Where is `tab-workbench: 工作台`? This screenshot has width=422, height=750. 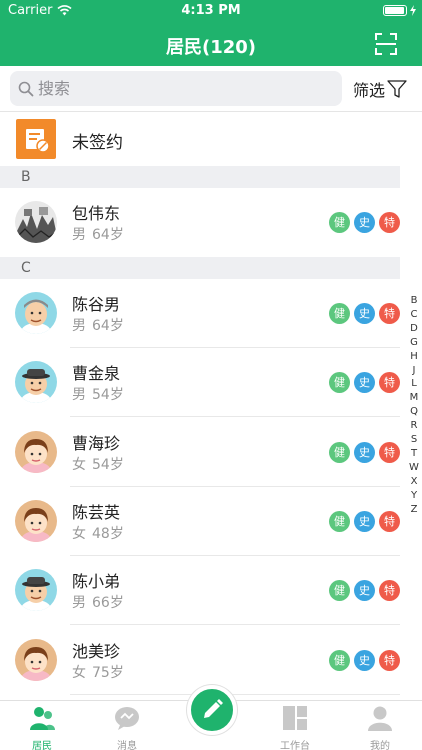 tab-workbench: 工作台 is located at coordinates (295, 727).